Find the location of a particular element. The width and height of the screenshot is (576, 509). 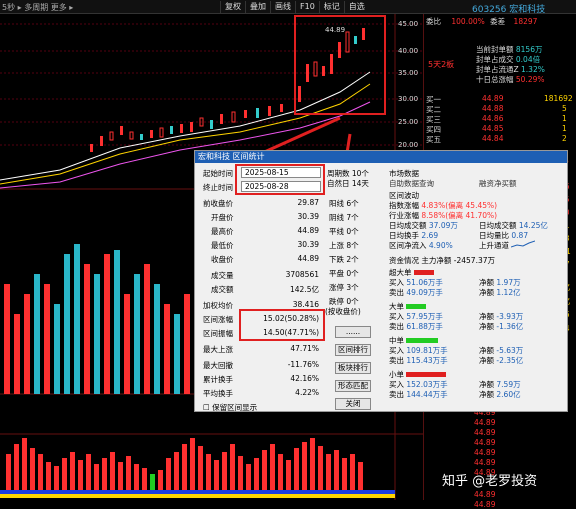

price-axis-label: 30.00 is located at coordinates (408, 99).